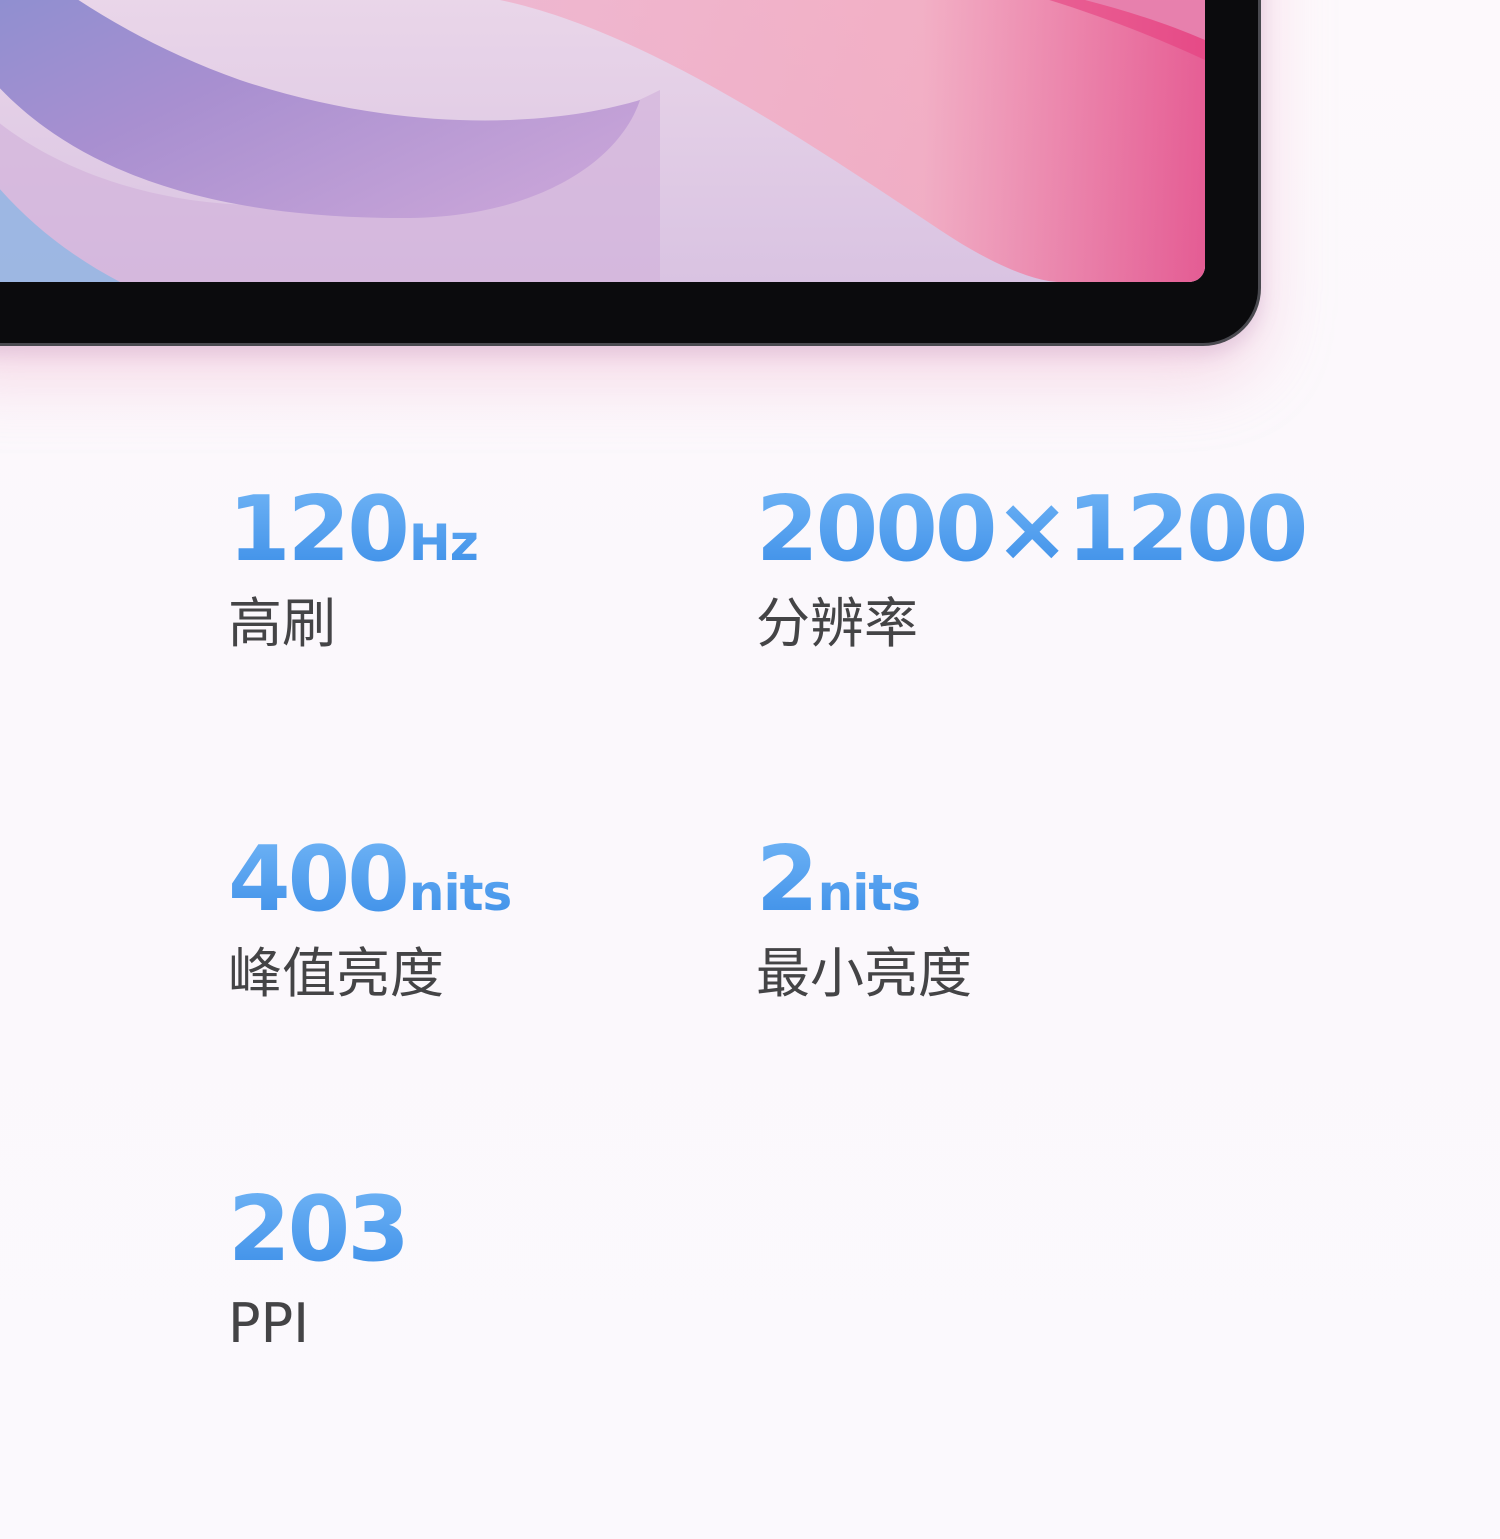 The height and width of the screenshot is (1539, 1500). I want to click on spec-label: PPI, so click(269, 1323).